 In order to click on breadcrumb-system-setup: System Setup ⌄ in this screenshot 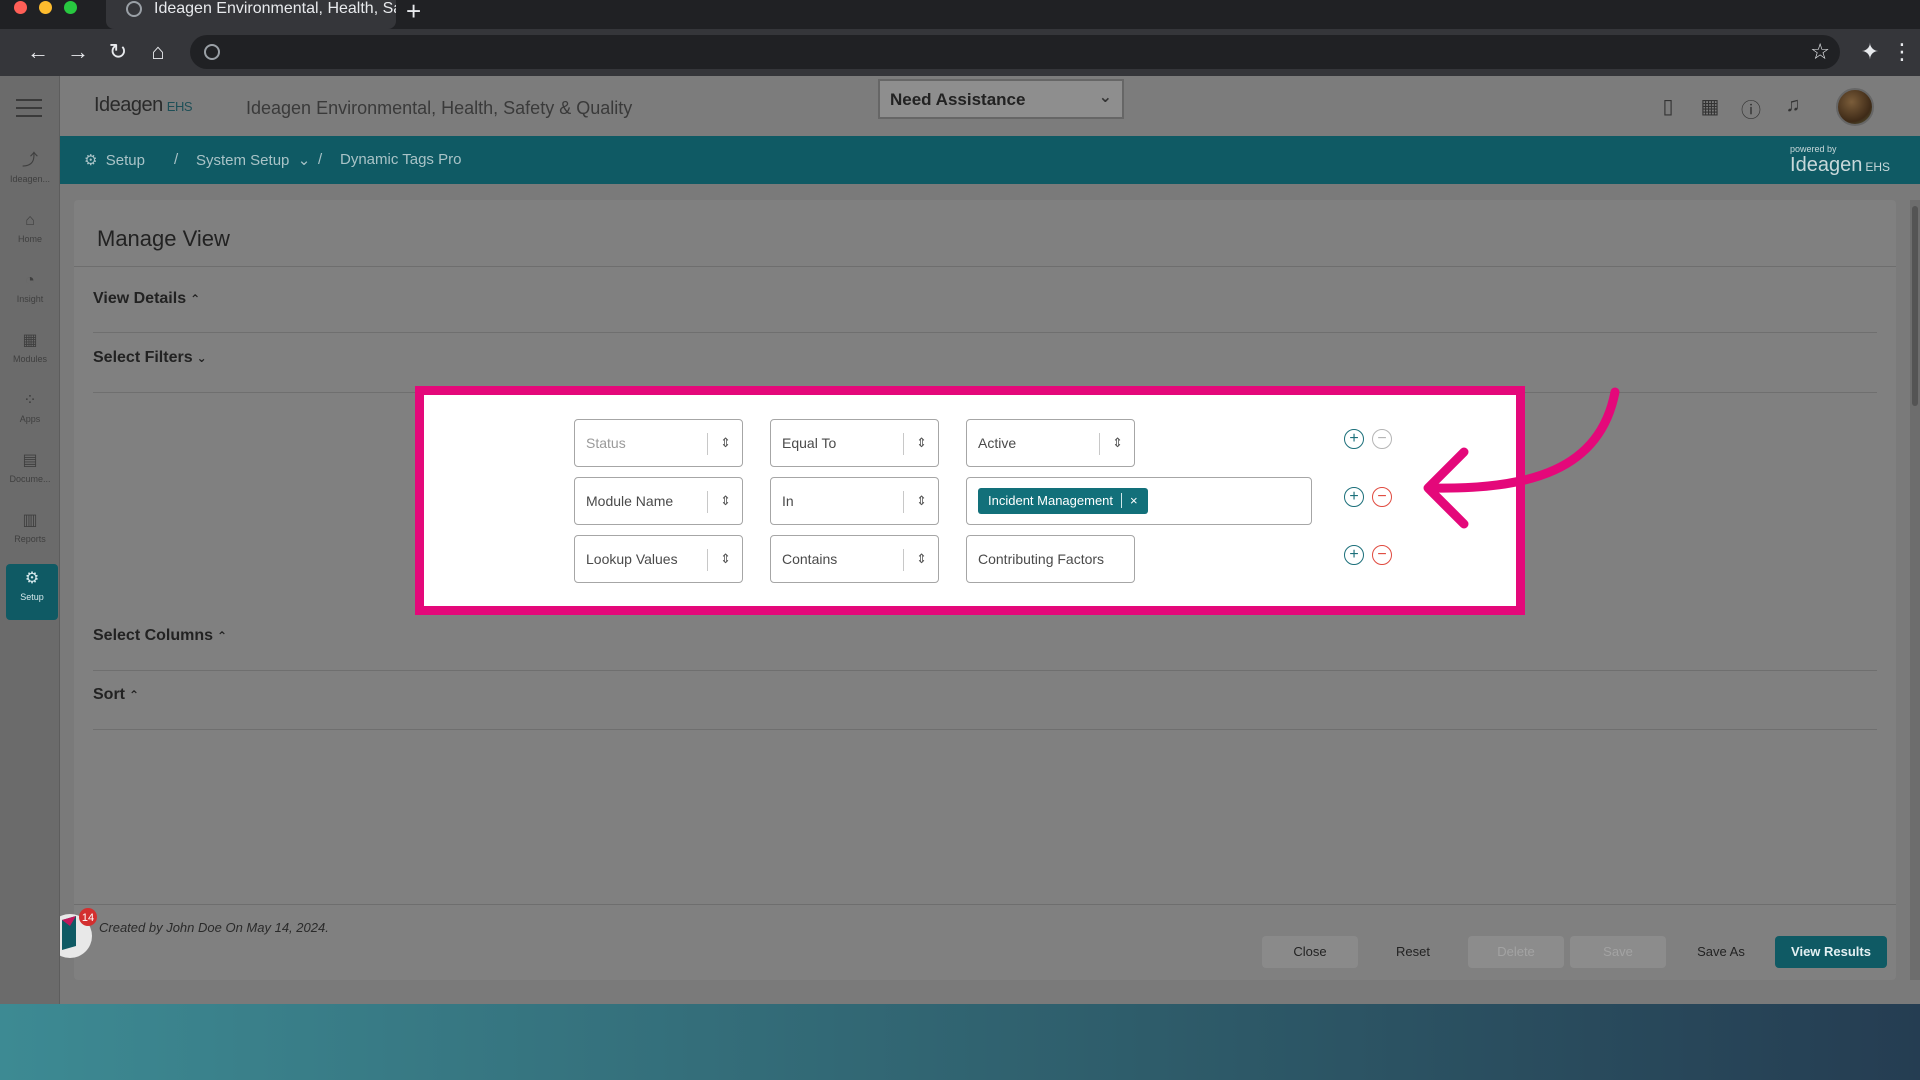, I will do `click(253, 160)`.